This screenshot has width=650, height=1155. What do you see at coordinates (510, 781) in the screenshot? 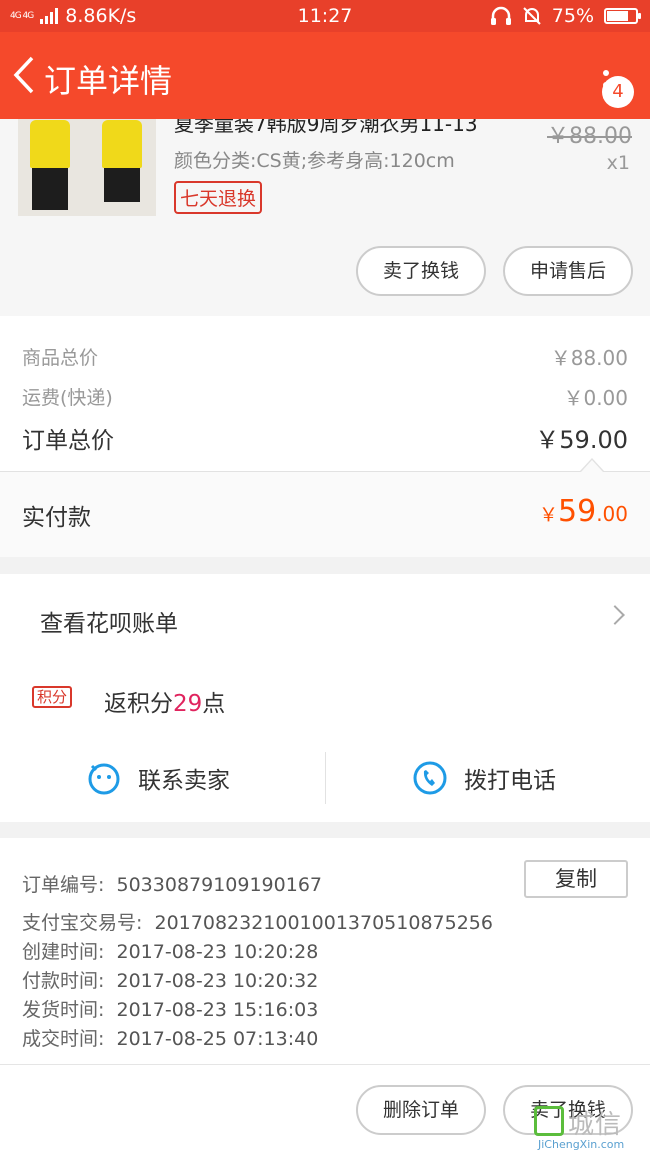
I see `call-phone-label: 拨打电话` at bounding box center [510, 781].